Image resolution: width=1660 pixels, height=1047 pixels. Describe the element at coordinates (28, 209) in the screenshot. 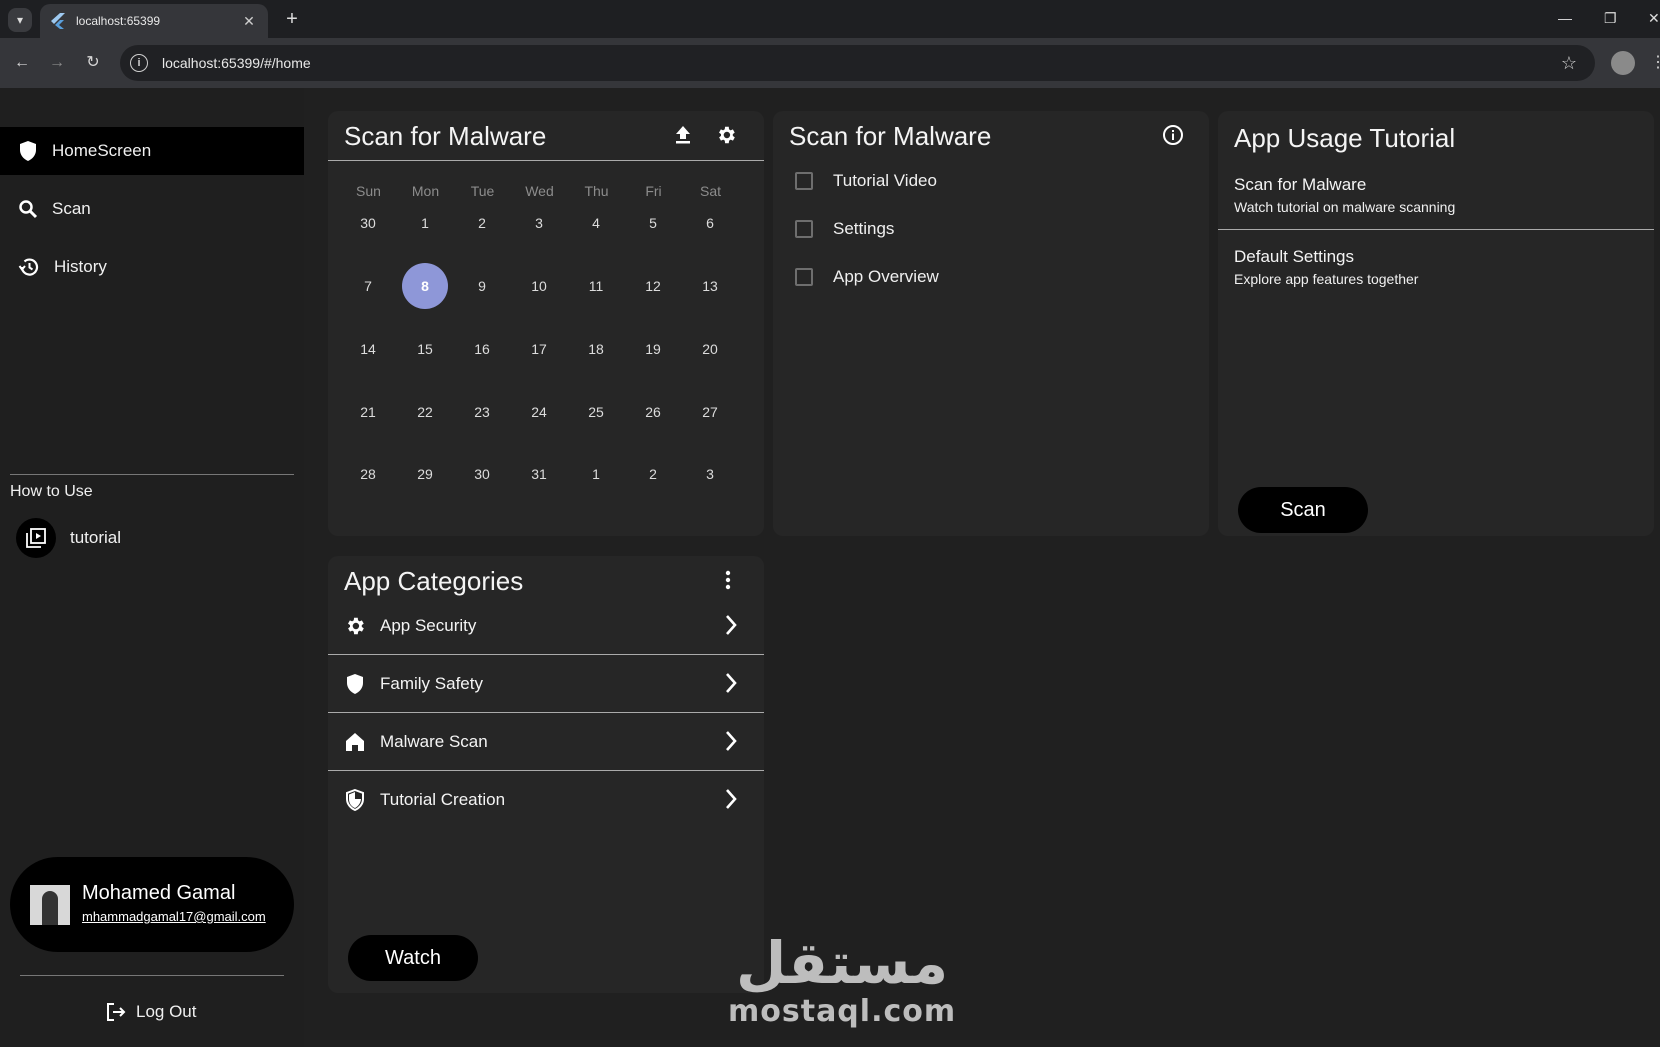

I see `search-icon` at that location.